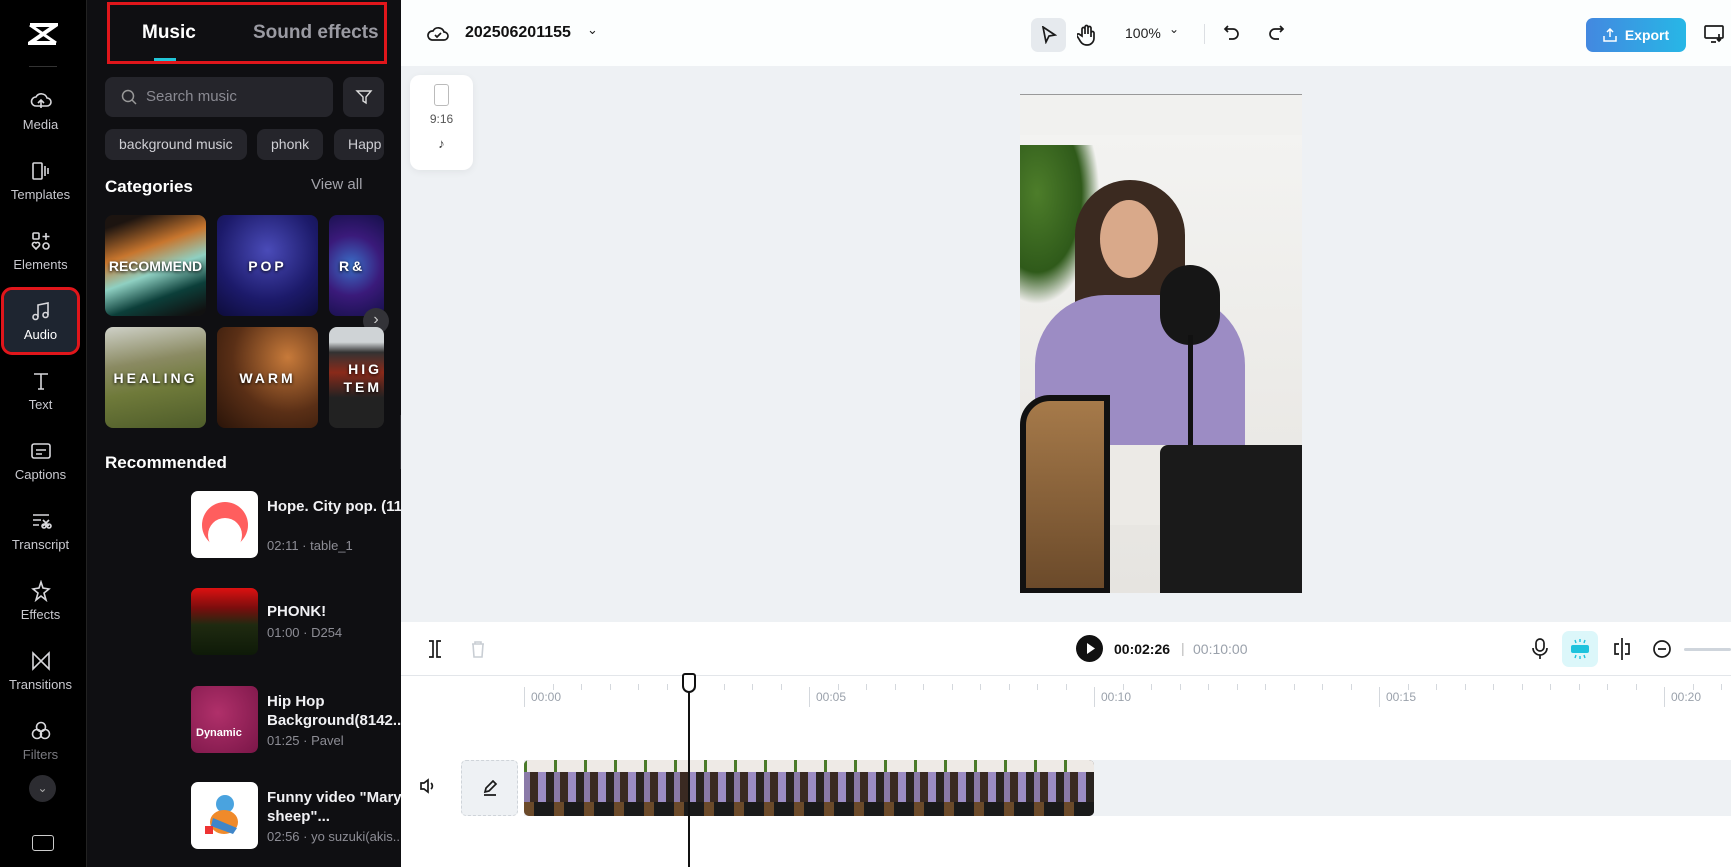 The width and height of the screenshot is (1731, 867). What do you see at coordinates (1707, 649) in the screenshot?
I see `timeline-zoom-slider` at bounding box center [1707, 649].